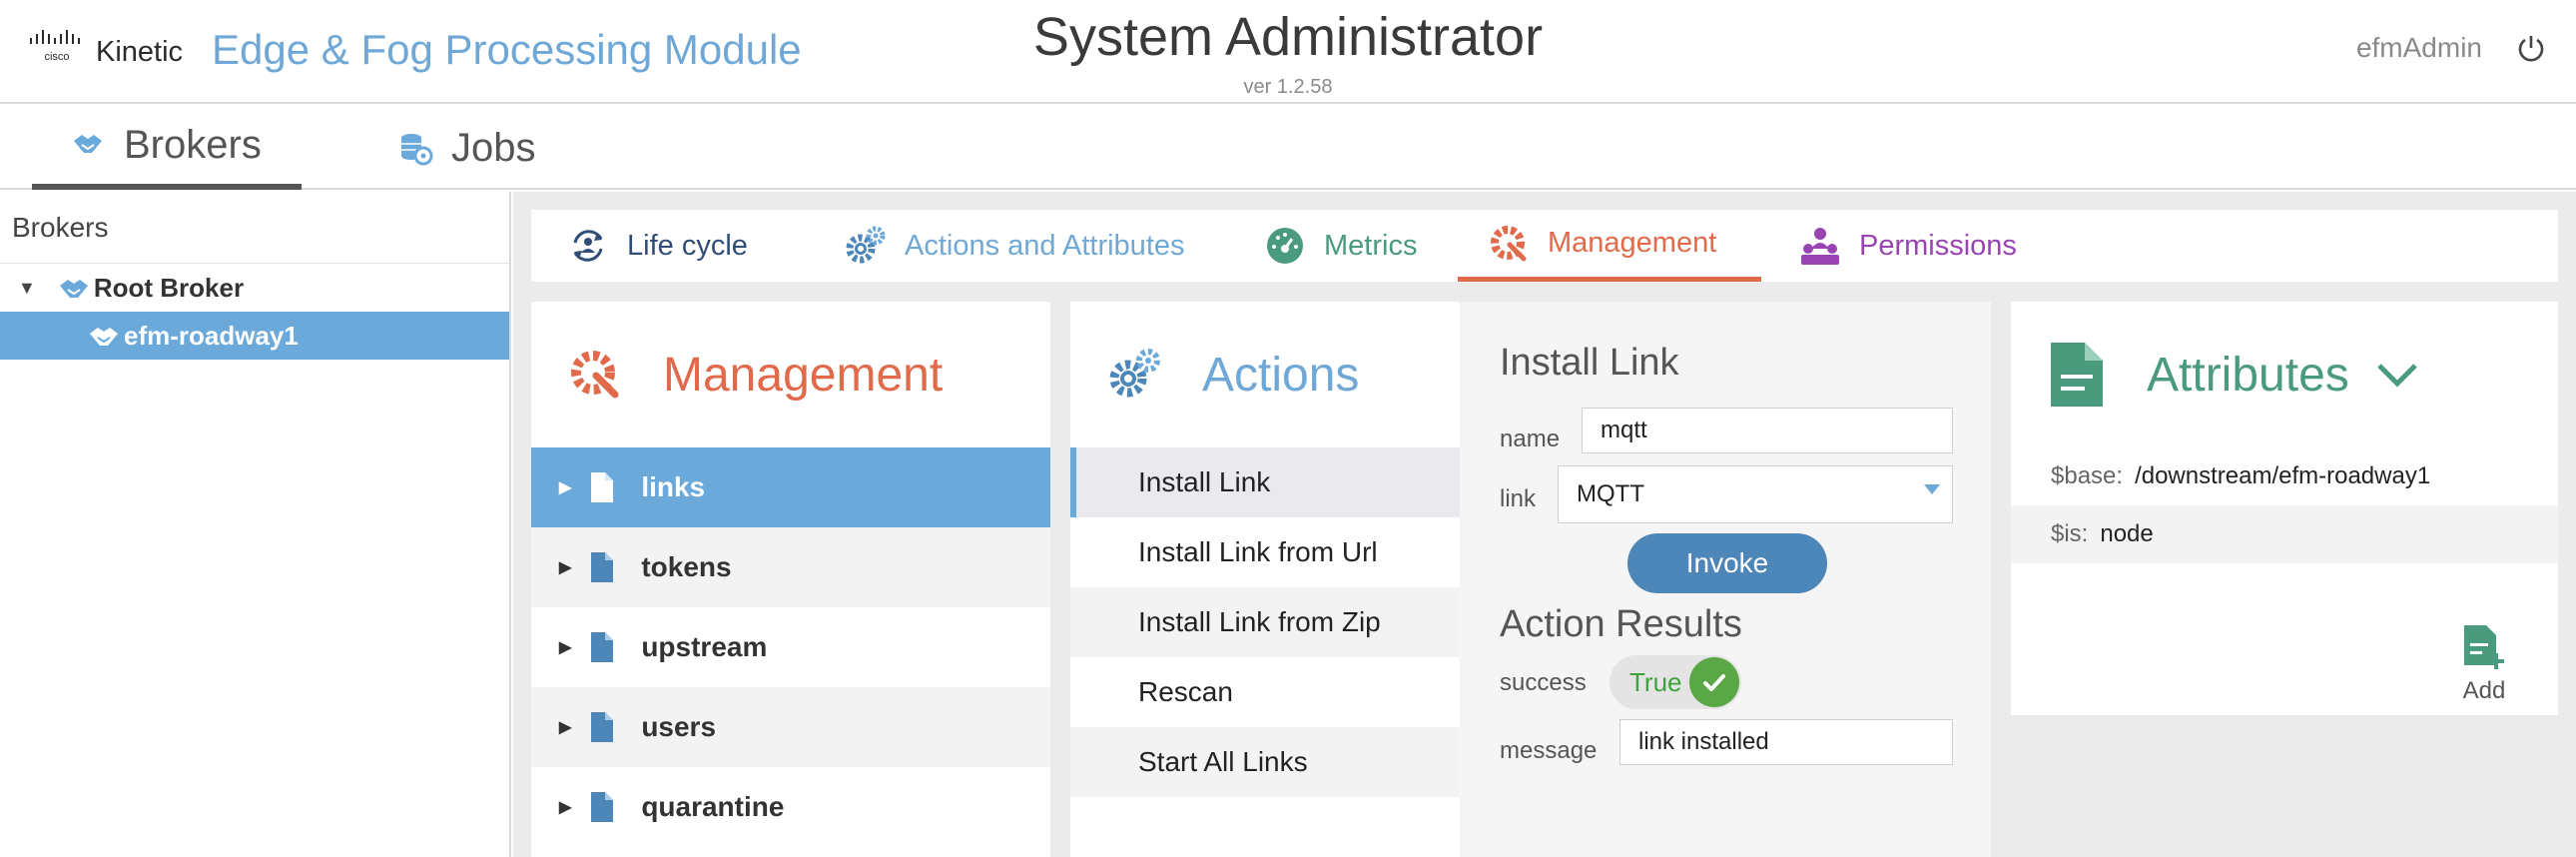 Image resolution: width=2576 pixels, height=857 pixels. I want to click on tree-item-efm-roadway1: efm-roadway1, so click(254, 336).